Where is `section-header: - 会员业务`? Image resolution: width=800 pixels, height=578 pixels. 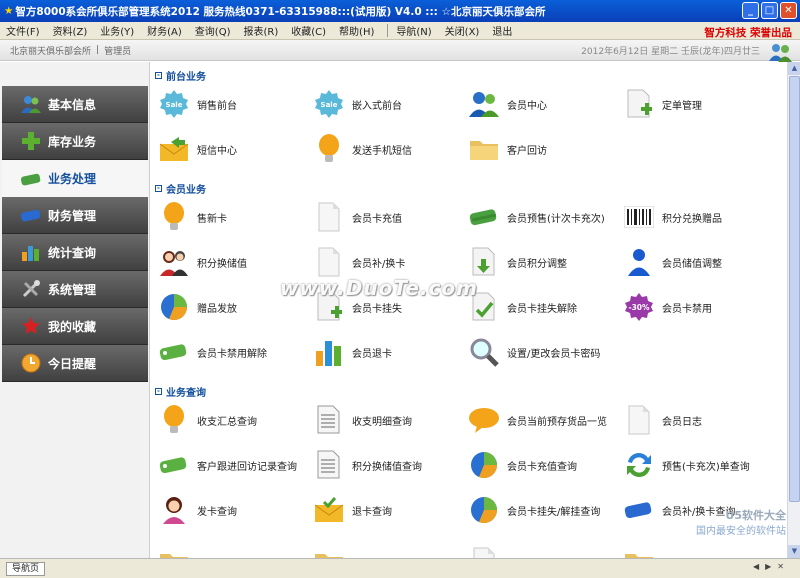 section-header: - 会员业务 is located at coordinates (180, 188).